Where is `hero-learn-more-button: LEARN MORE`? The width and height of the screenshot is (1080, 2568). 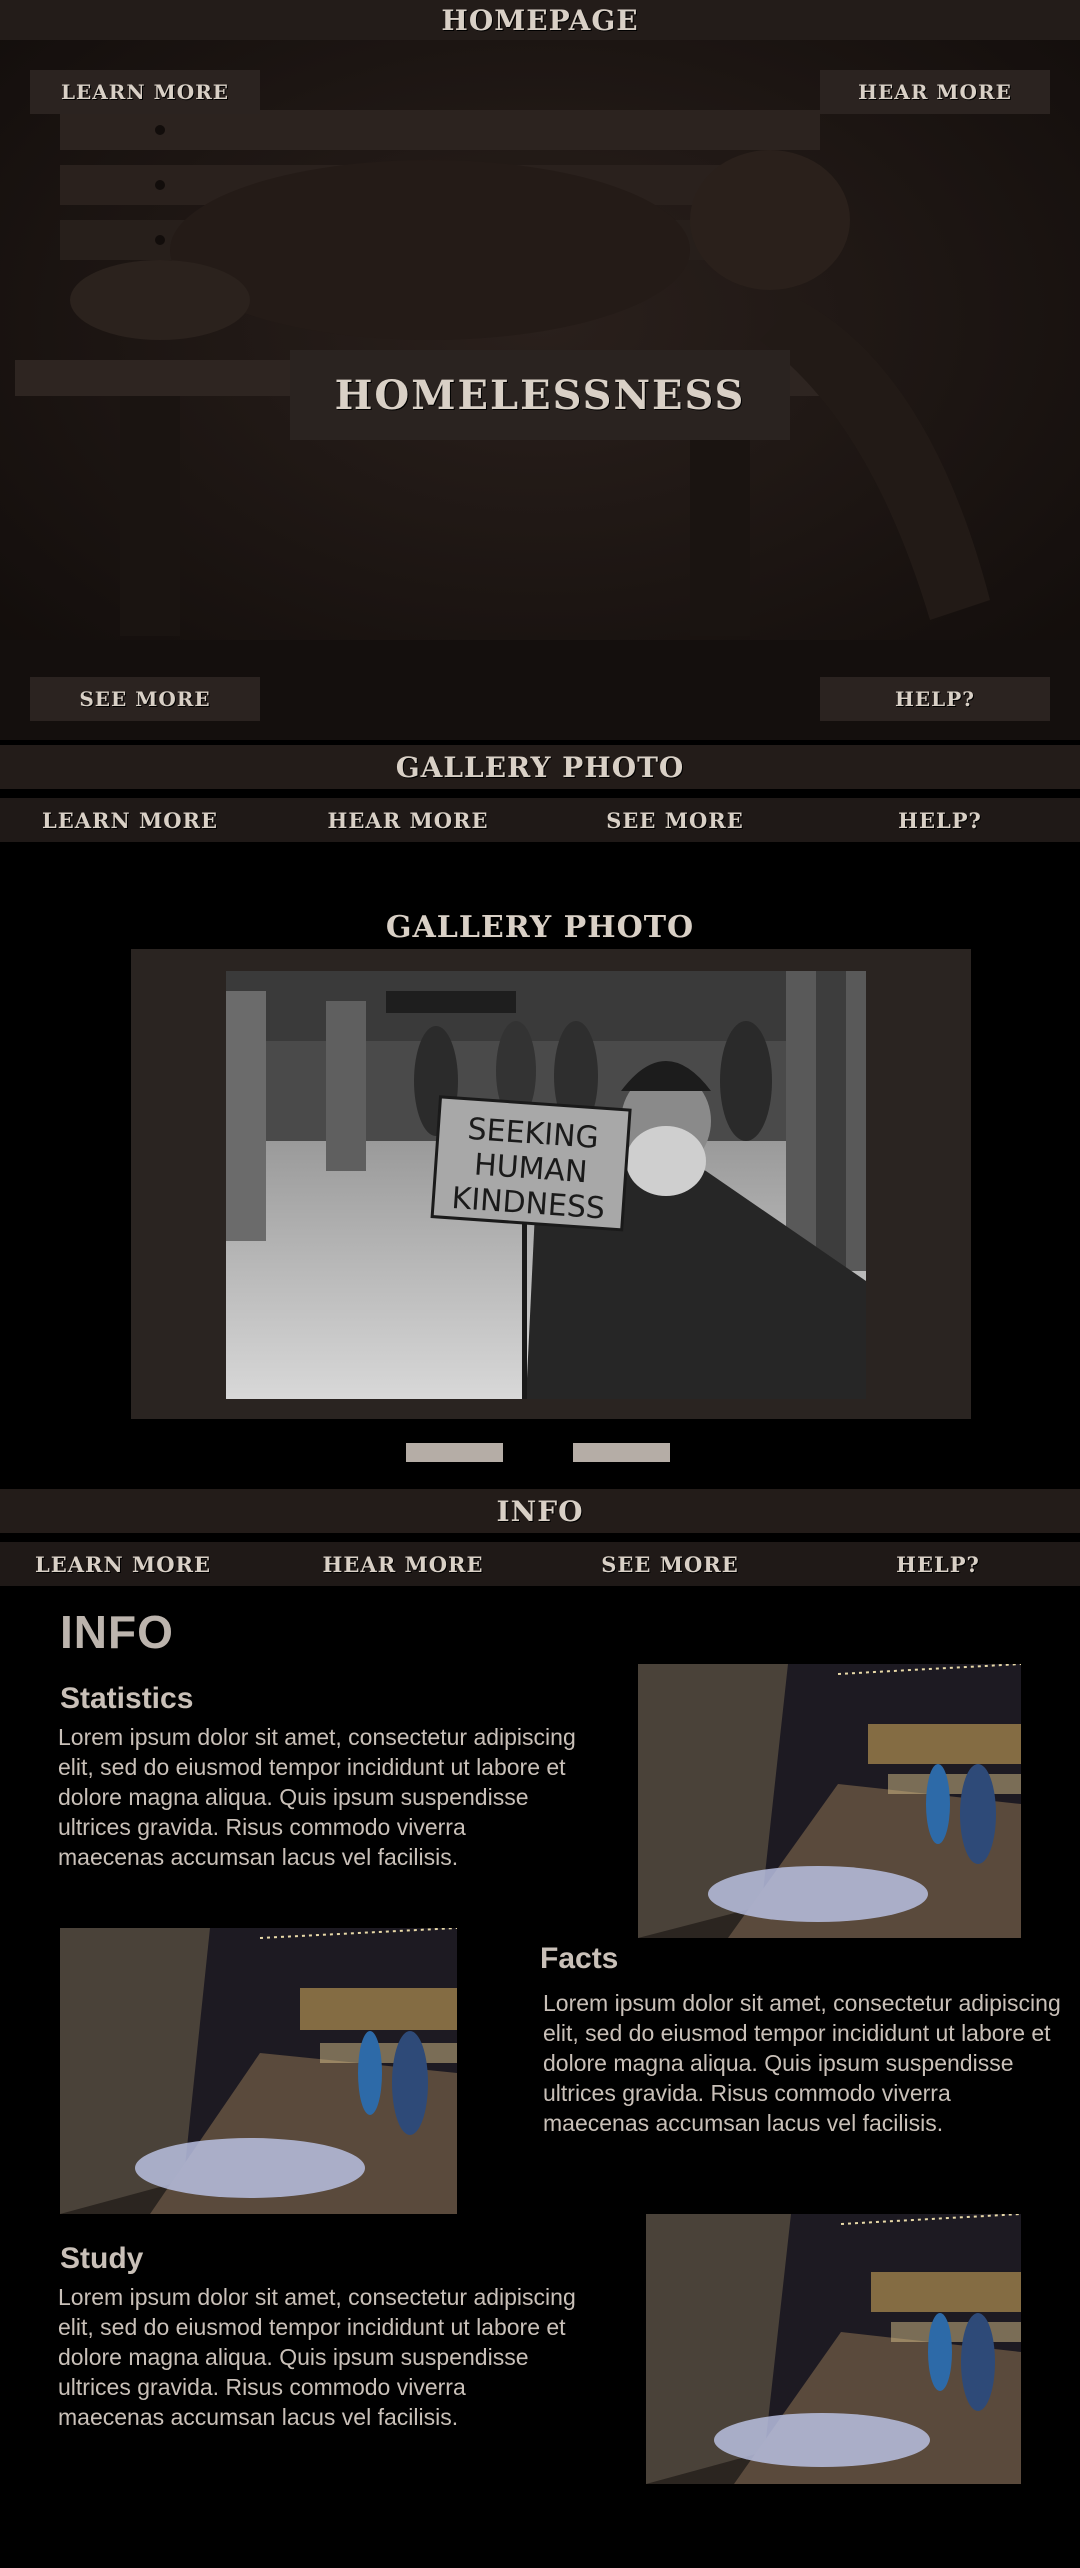
hero-learn-more-button: LEARN MORE is located at coordinates (145, 92).